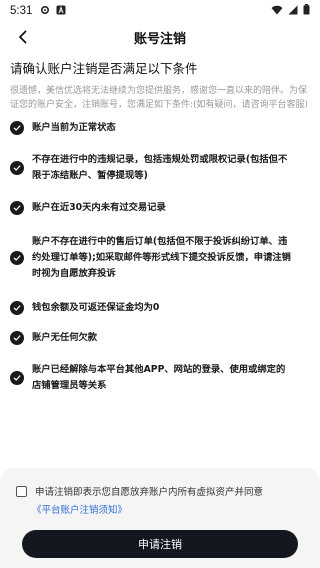 This screenshot has height=568, width=320. I want to click on condition-text-line: 账户已经解除与本平台其他APP、网站的登录、使用或绑定的, so click(159, 369).